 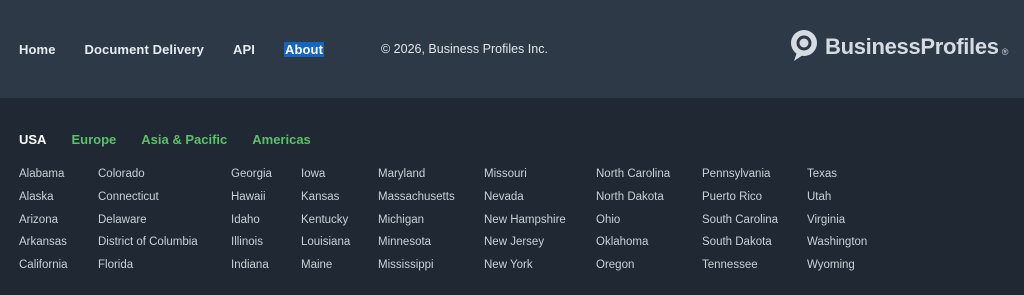 What do you see at coordinates (93, 139) in the screenshot?
I see `region-tab-europe: Europe` at bounding box center [93, 139].